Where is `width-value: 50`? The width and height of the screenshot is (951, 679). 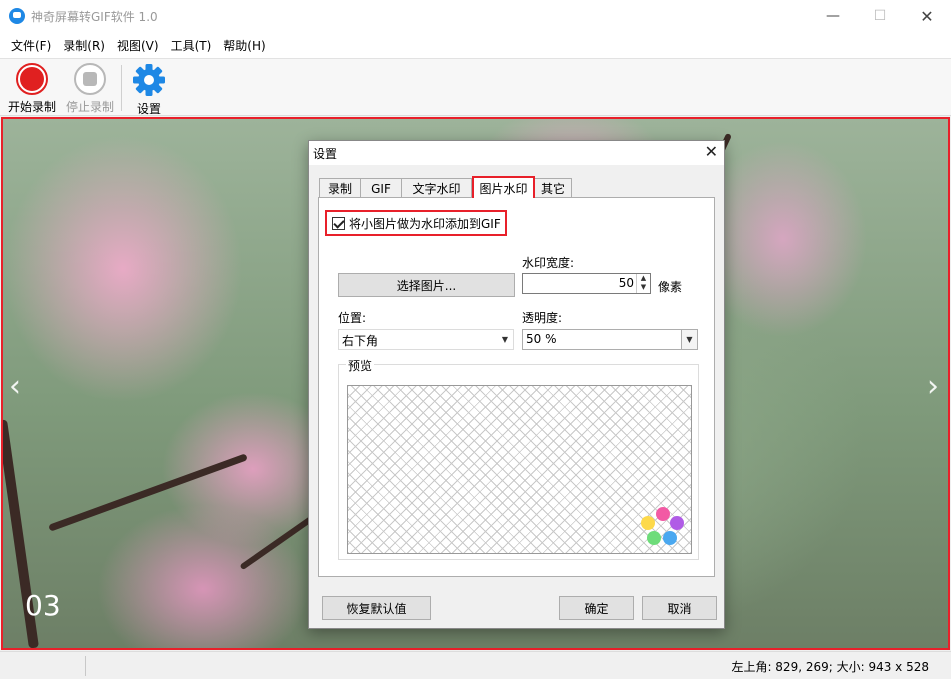
width-value: 50 is located at coordinates (626, 283).